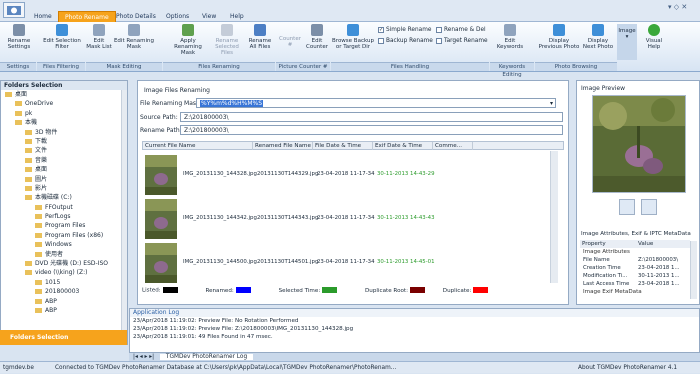  I want to click on tab-options: Options, so click(177, 16).